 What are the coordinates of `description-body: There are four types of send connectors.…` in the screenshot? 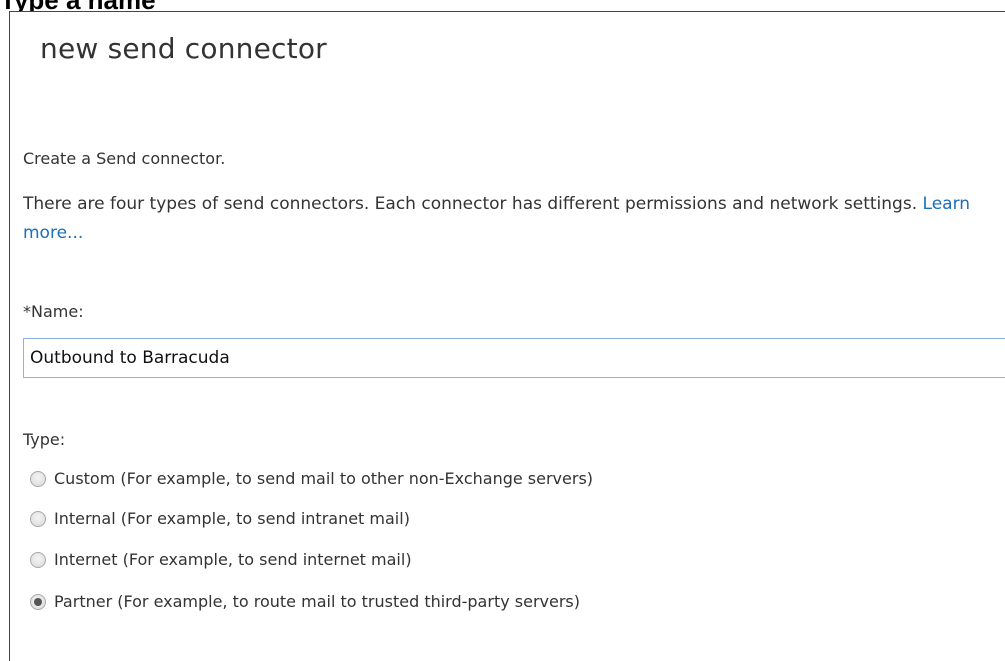 It's located at (470, 204).